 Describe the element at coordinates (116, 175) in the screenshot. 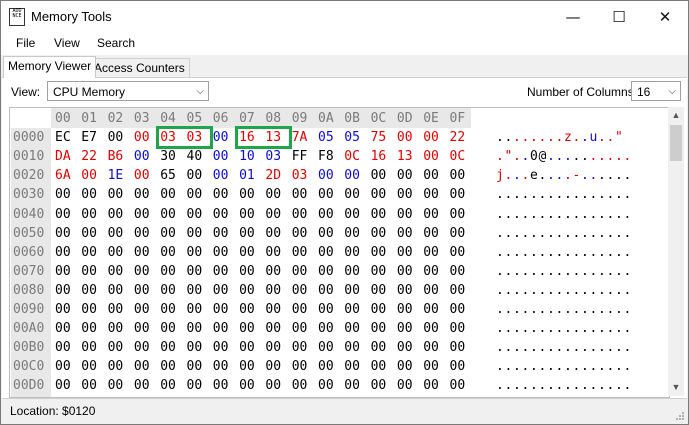

I see `hex-byte: 1E` at that location.